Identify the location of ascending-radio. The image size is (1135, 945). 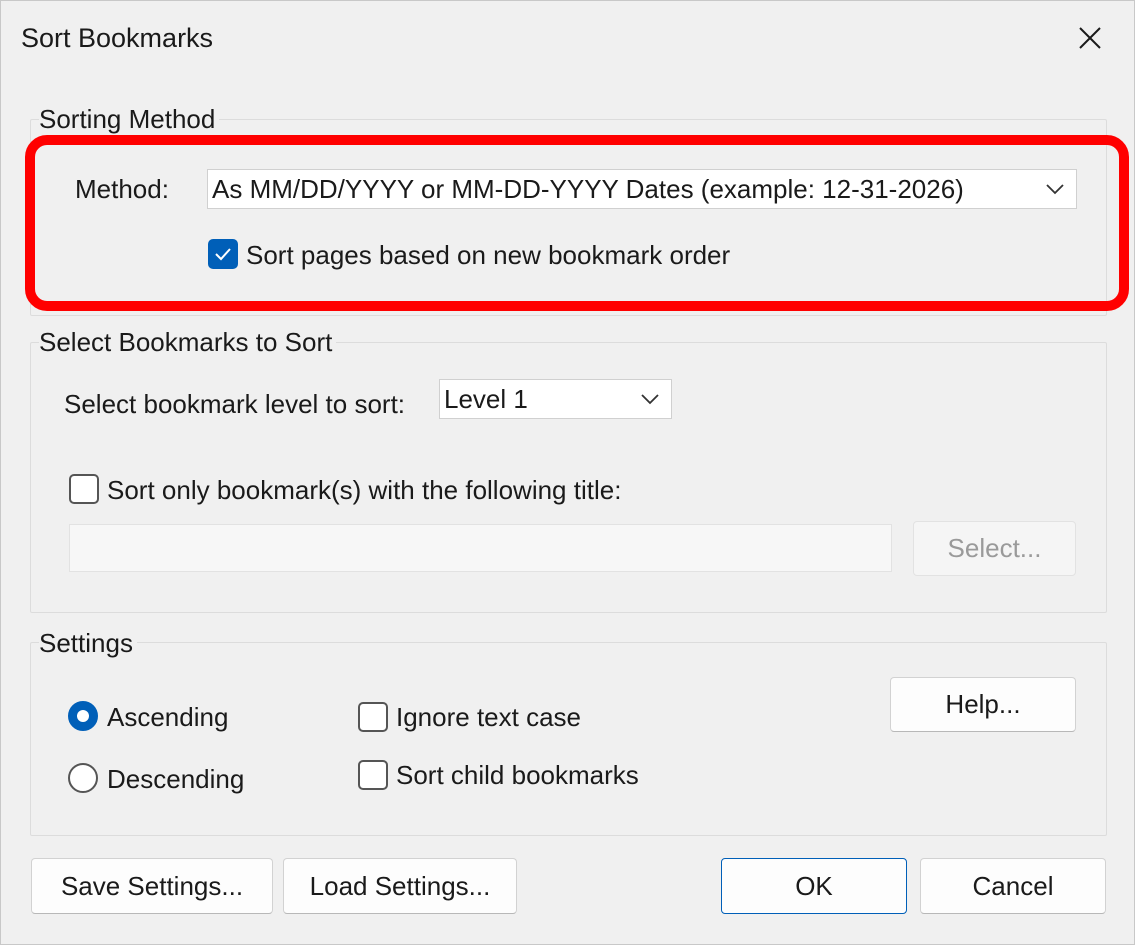
(83, 716).